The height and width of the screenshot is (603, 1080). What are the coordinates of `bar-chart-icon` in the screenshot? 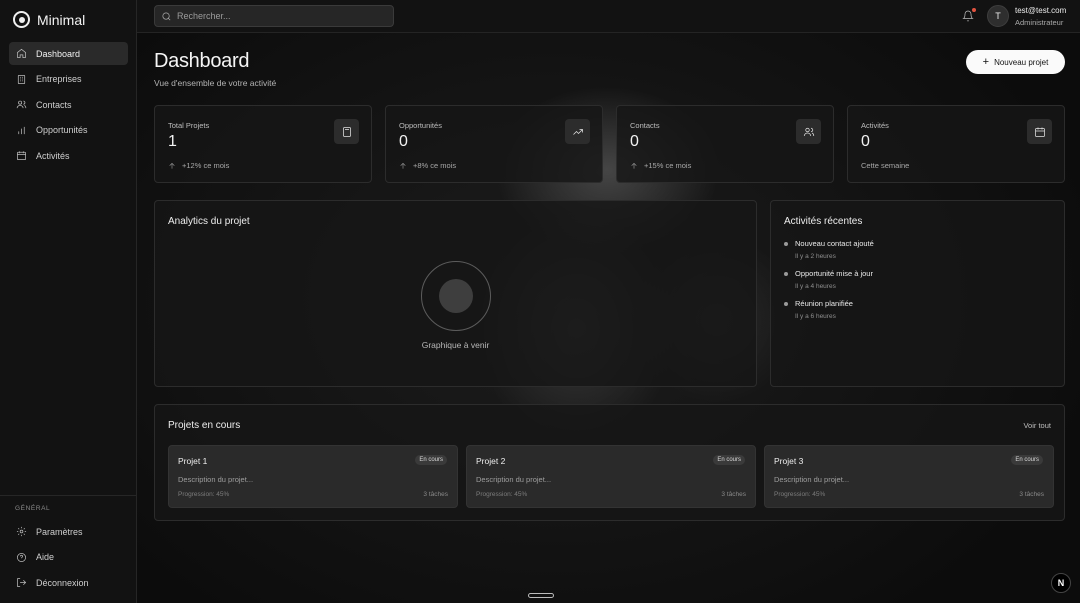 It's located at (21, 130).